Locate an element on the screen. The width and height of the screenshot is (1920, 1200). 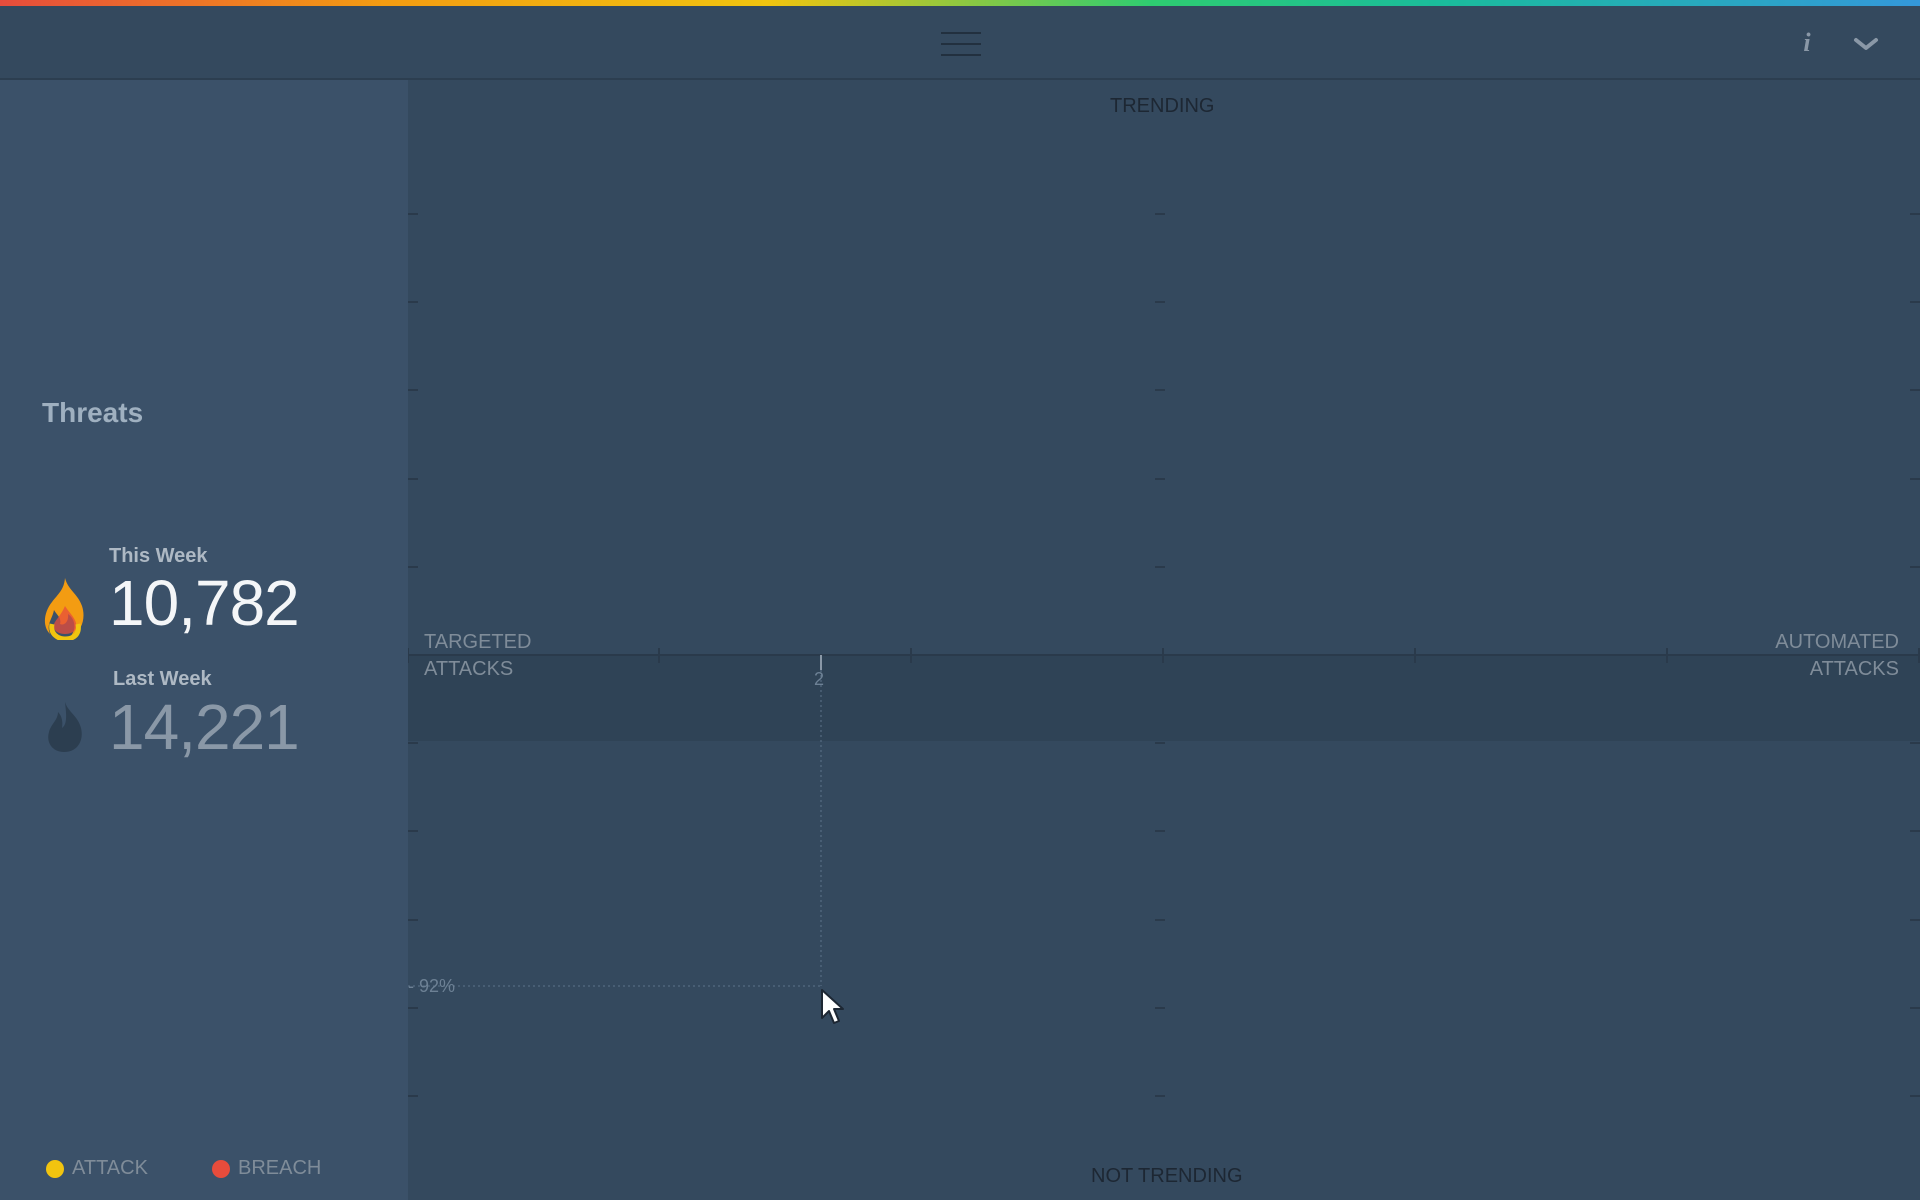
this-week-count: 10,782 is located at coordinates (204, 603).